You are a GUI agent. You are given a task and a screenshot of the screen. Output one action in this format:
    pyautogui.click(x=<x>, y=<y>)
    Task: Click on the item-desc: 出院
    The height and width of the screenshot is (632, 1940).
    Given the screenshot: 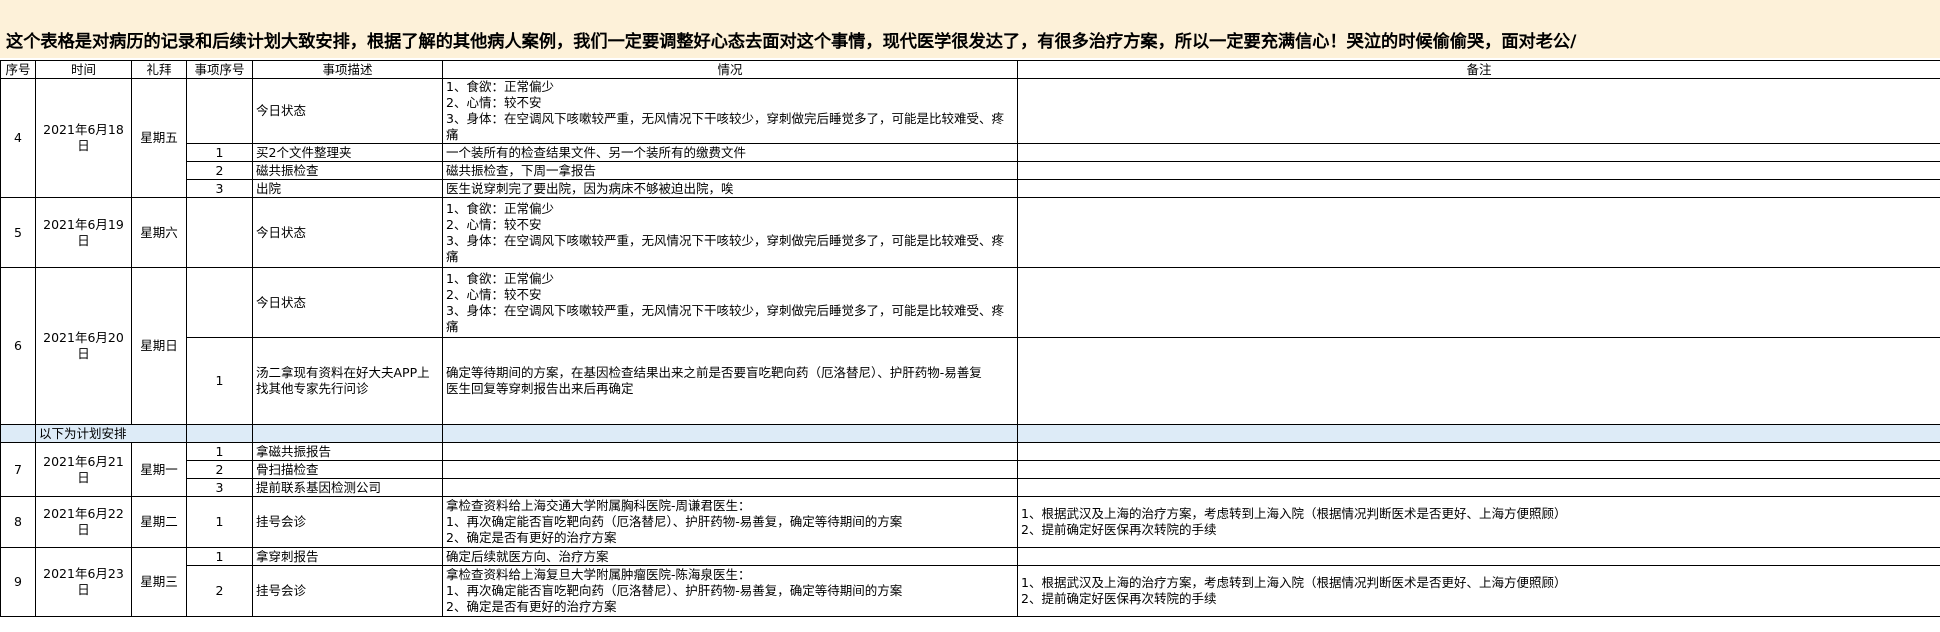 What is the action you would take?
    pyautogui.click(x=347, y=188)
    